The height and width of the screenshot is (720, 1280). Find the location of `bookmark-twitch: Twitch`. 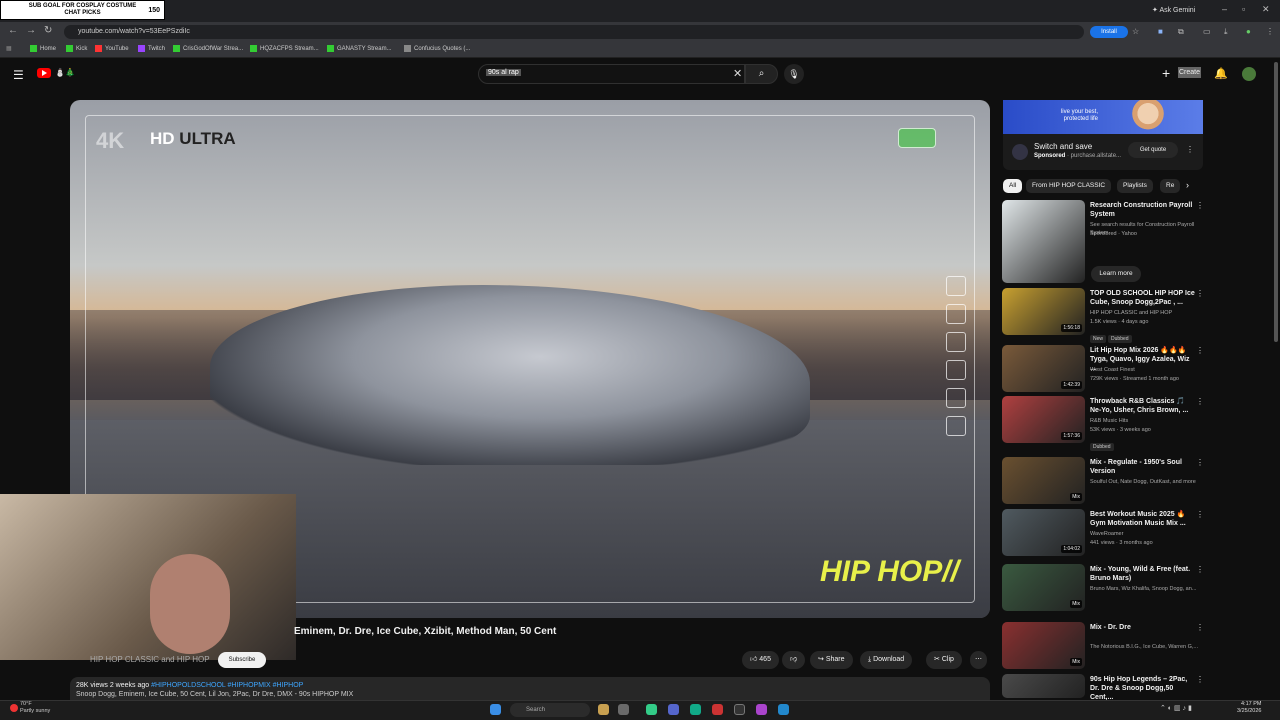

bookmark-twitch: Twitch is located at coordinates (151, 48).